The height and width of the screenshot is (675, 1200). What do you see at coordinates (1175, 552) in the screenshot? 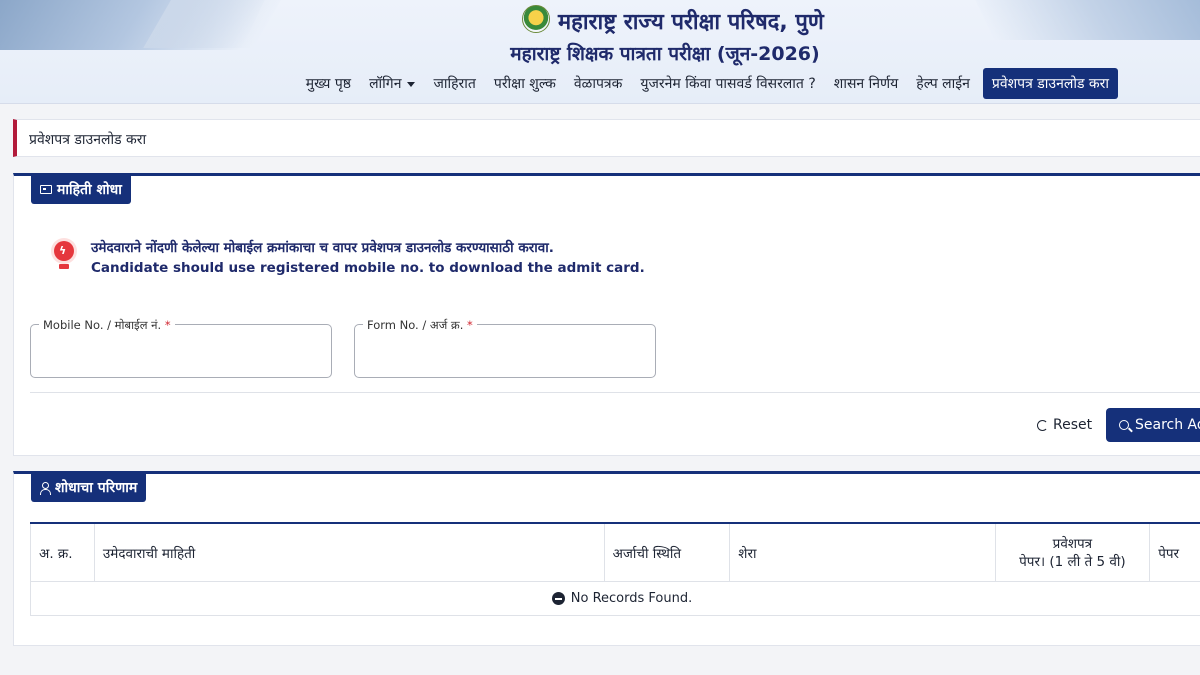
I see `col-paper2: पेपर` at bounding box center [1175, 552].